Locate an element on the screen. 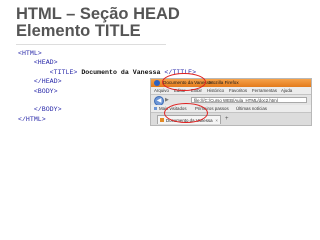  address-bar: file:///C:/Curso WEB/Aula_HTML/doc2.html is located at coordinates (249, 100).